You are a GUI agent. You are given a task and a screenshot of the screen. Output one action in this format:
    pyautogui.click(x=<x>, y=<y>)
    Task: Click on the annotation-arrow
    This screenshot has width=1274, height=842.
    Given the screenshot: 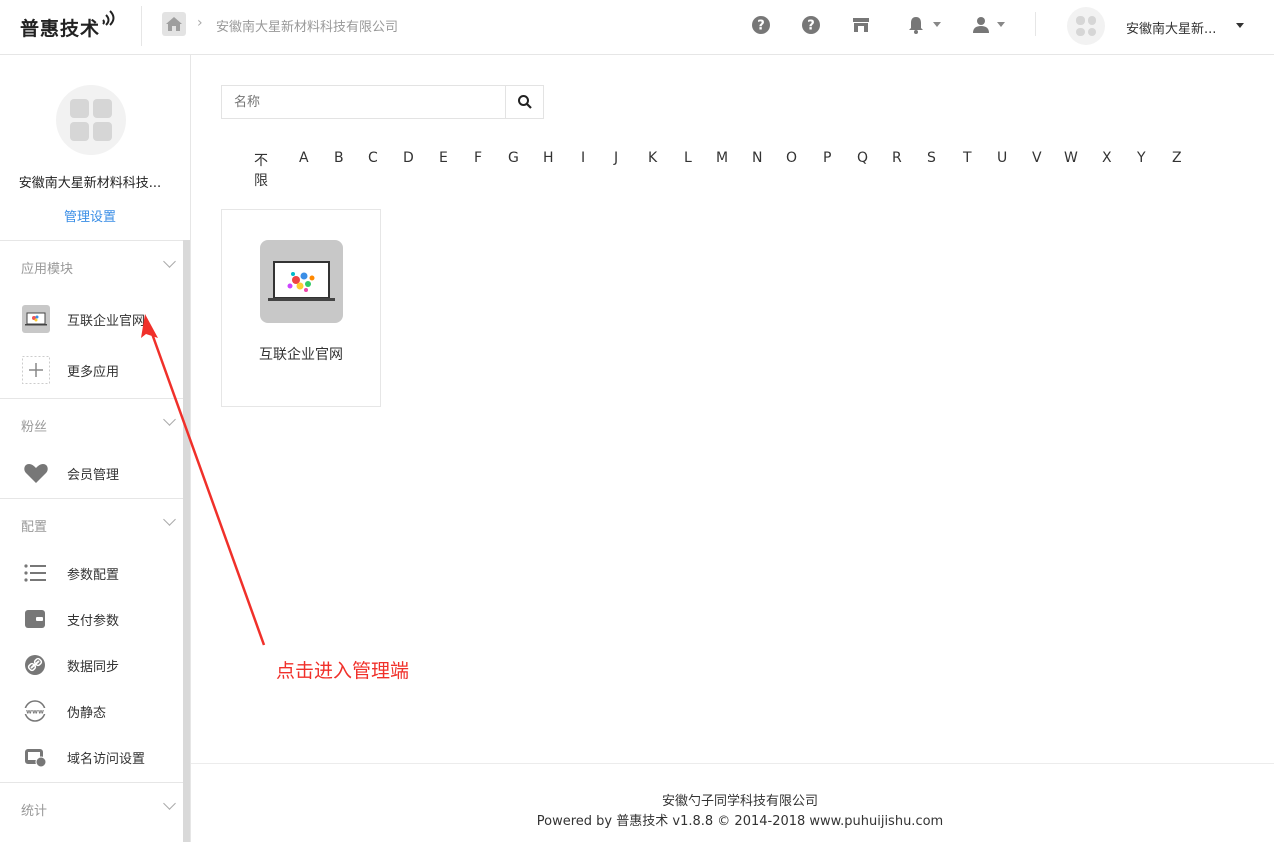 What is the action you would take?
    pyautogui.click(x=203, y=480)
    